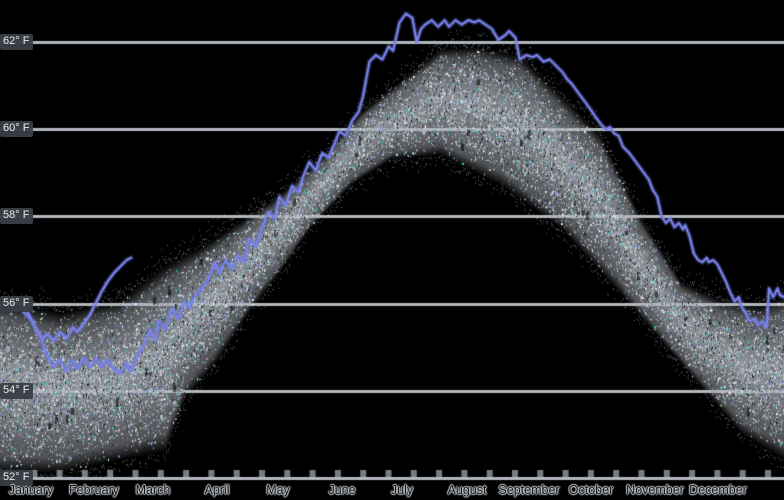 The image size is (784, 500). I want to click on month-label-november: November, so click(655, 490).